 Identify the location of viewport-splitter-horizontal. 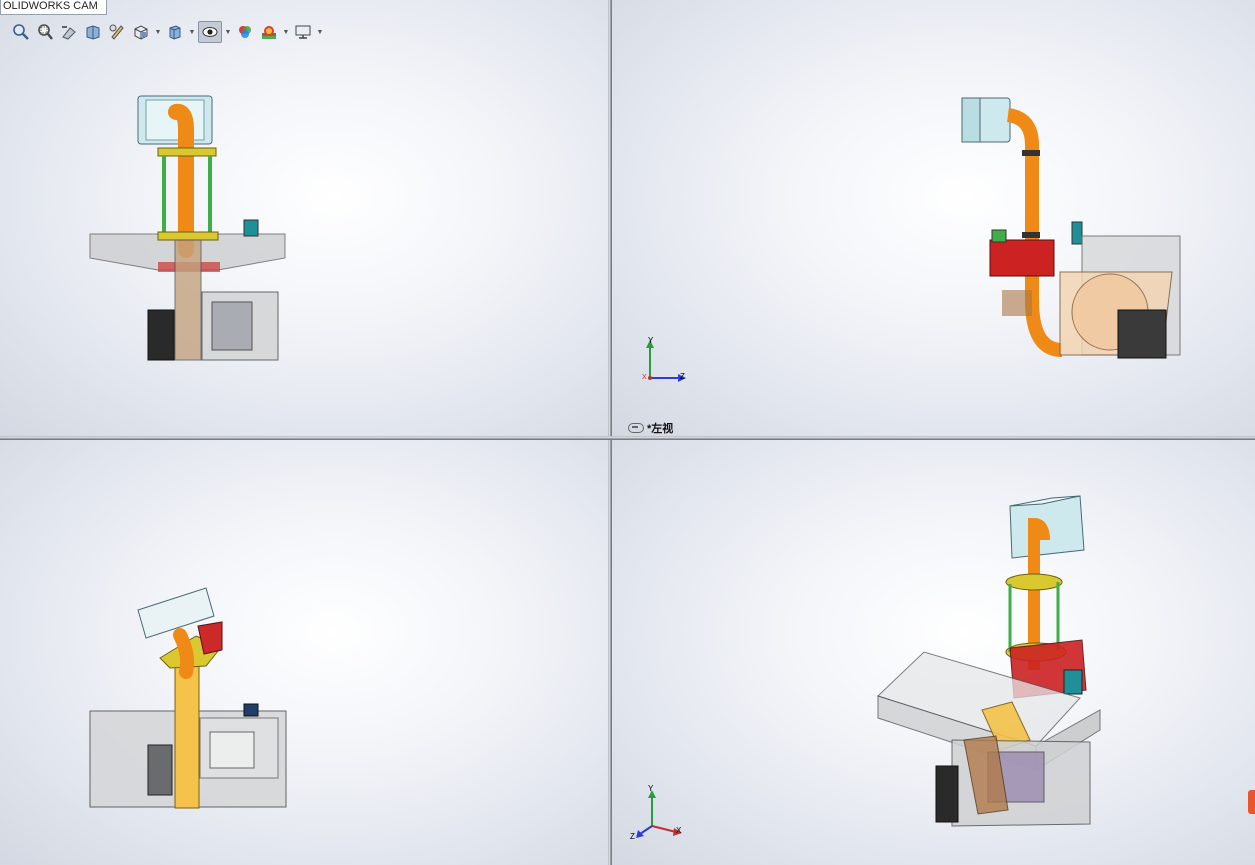
(627, 438).